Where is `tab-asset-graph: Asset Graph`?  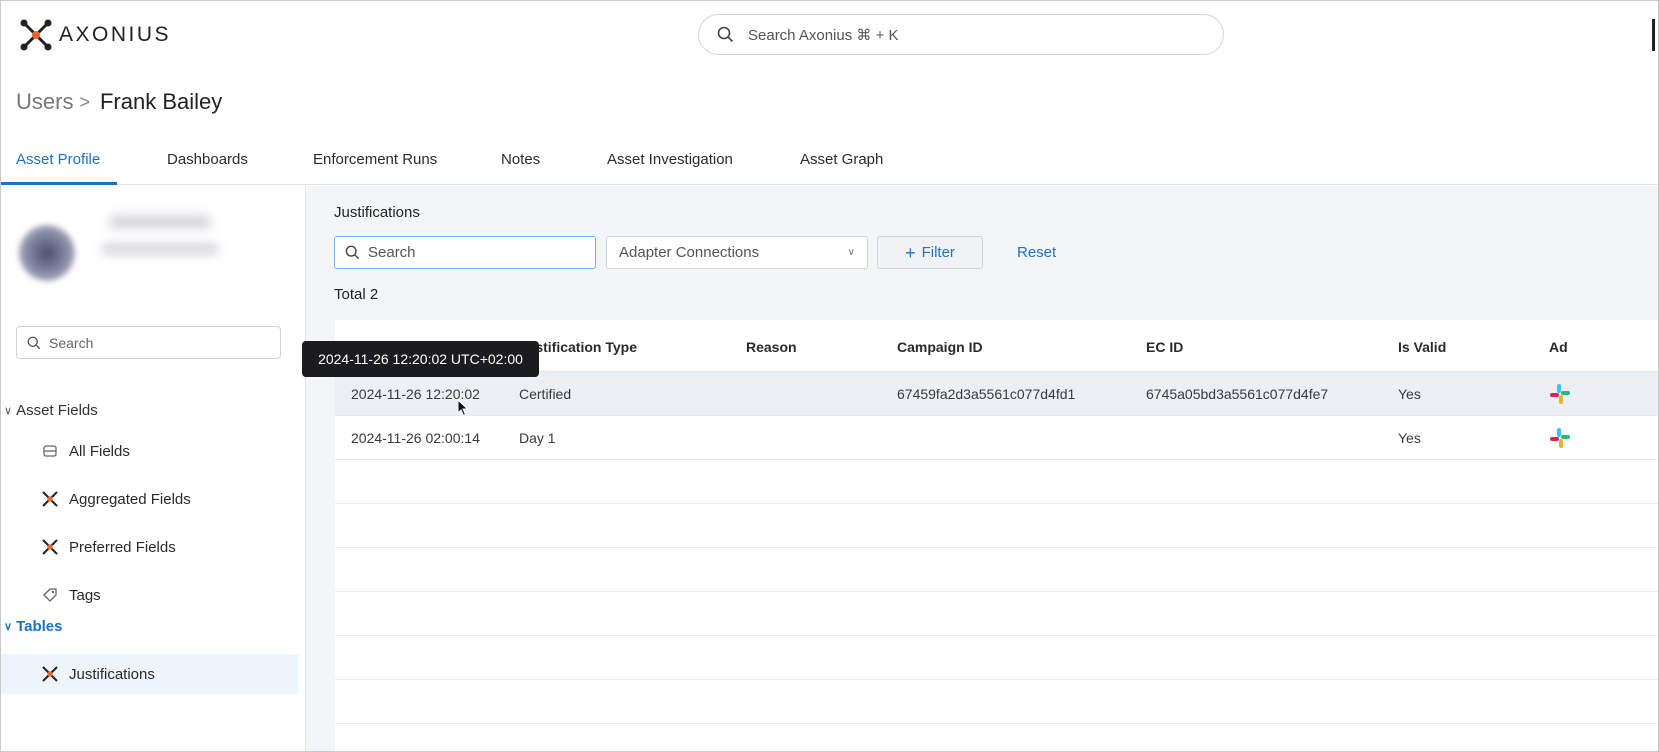 tab-asset-graph: Asset Graph is located at coordinates (841, 159).